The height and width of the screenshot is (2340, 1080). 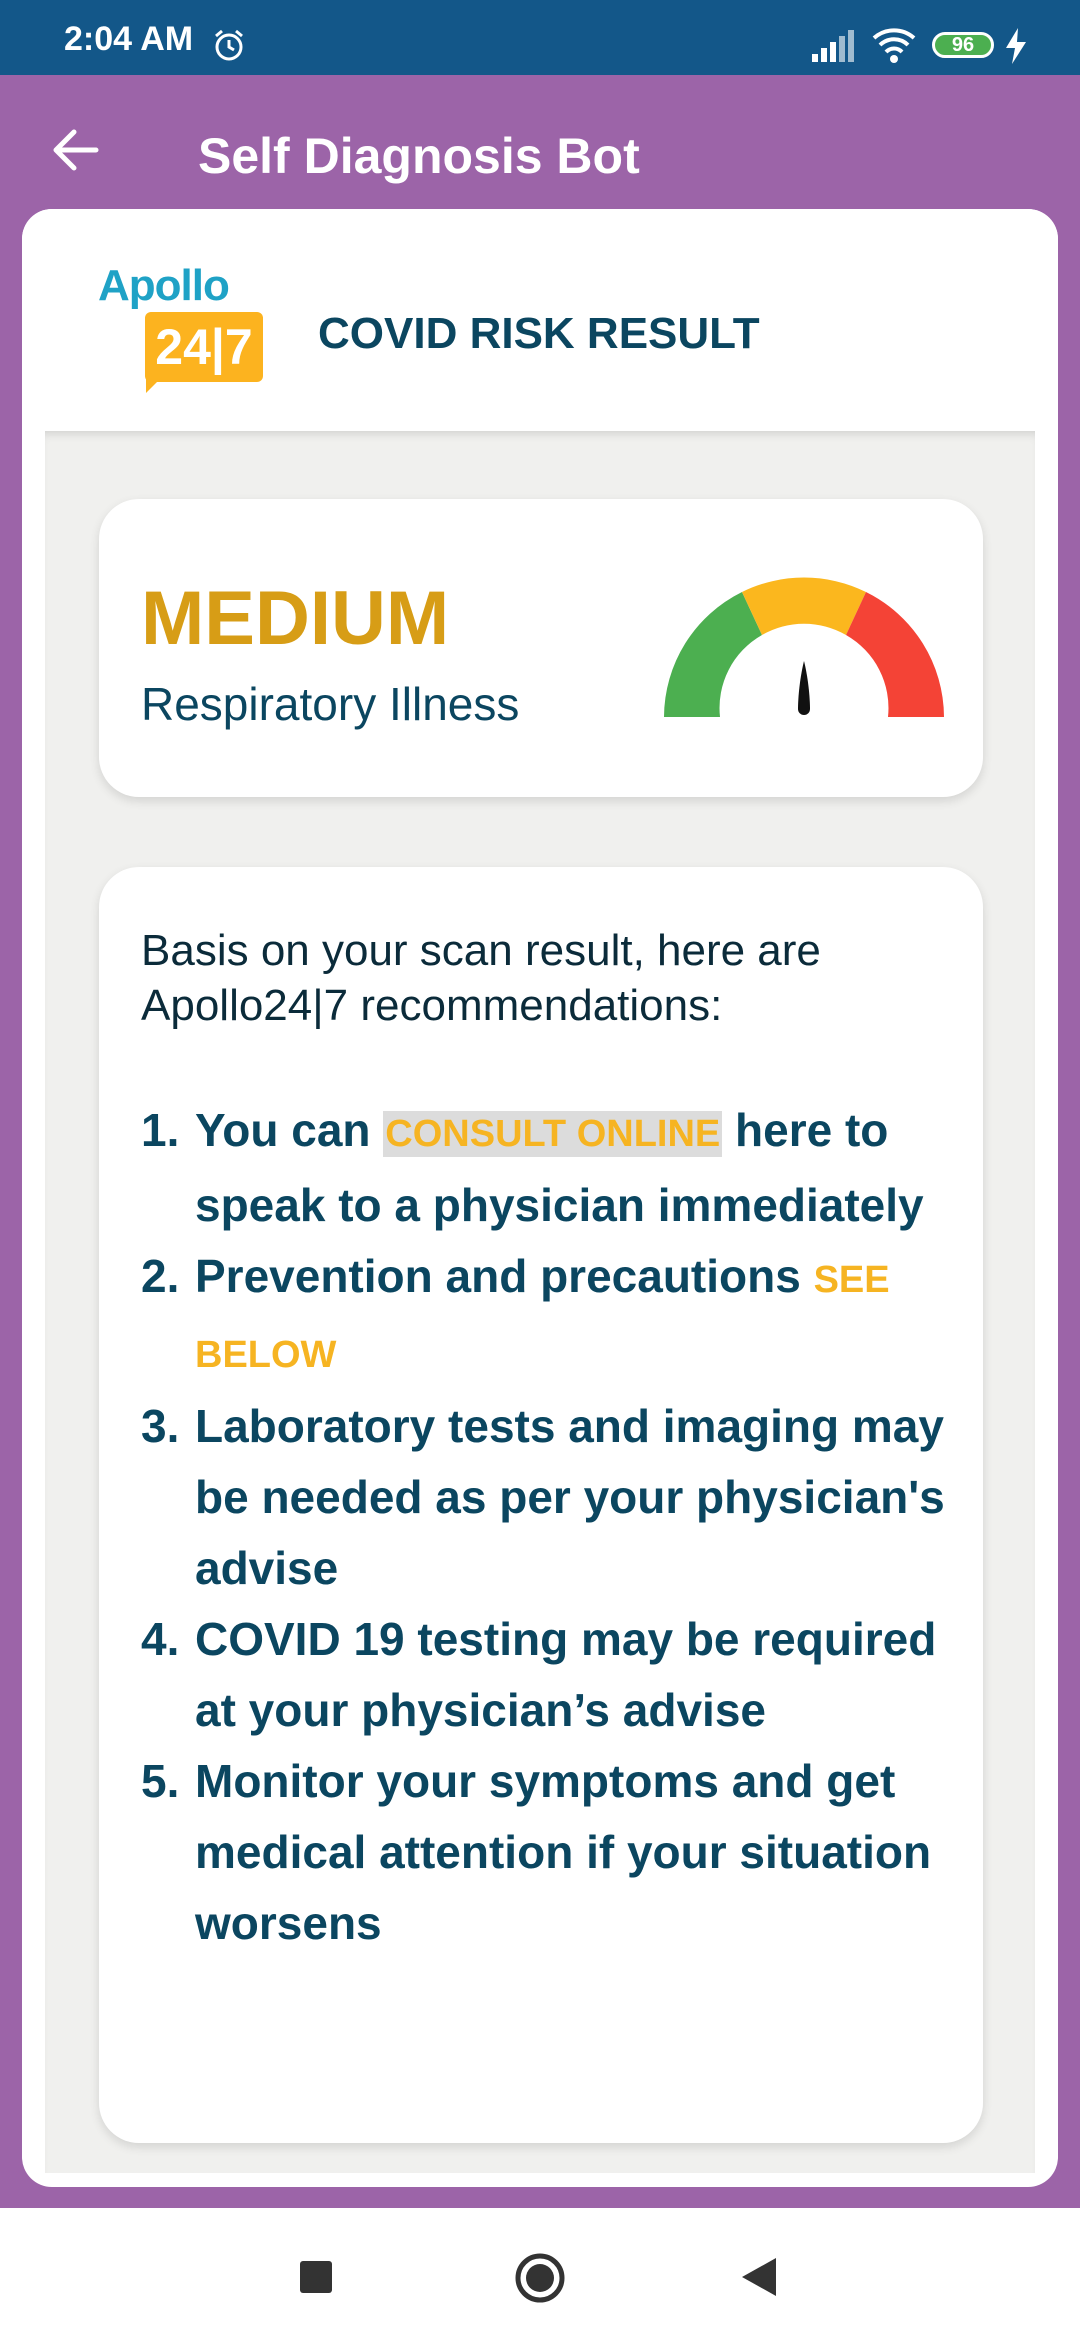 I want to click on signal-icon, so click(x=833, y=46).